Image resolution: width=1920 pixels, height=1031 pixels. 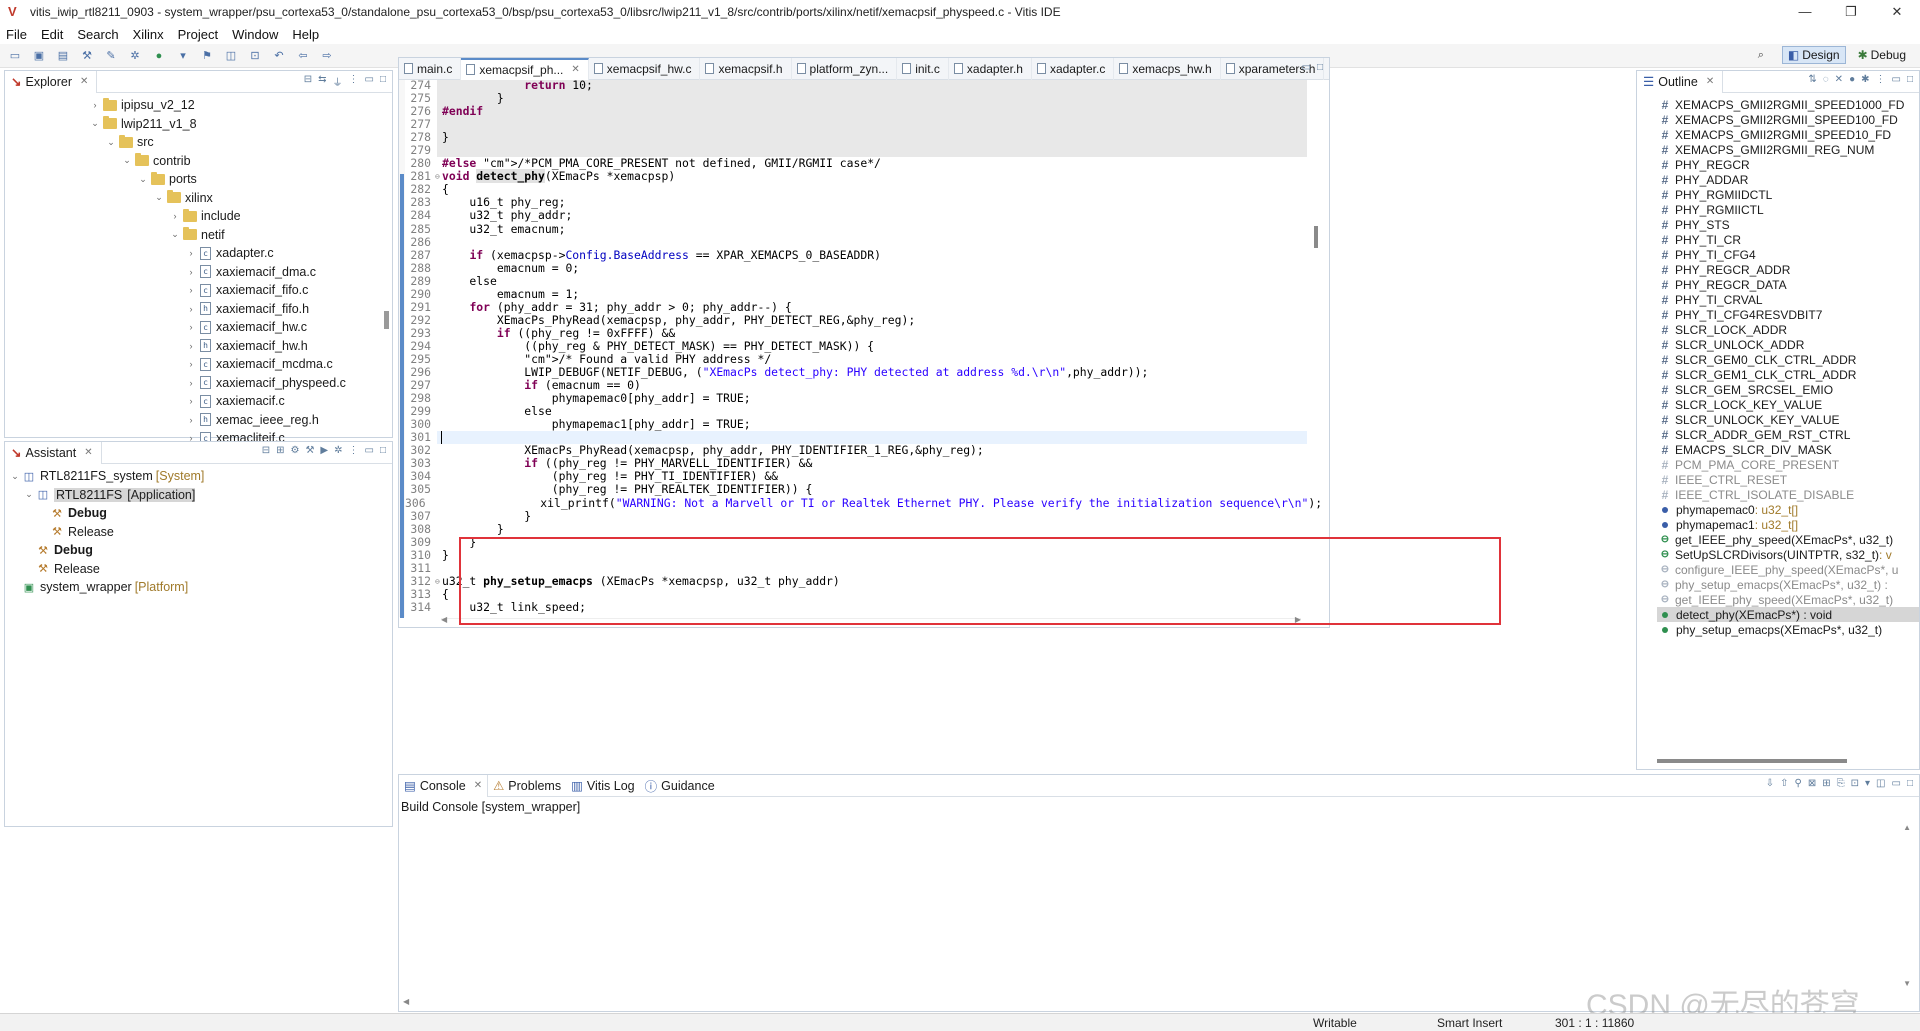 I want to click on outline-item: # XEMACPS_GMII2RGMII_SPEED1000_FD, so click(x=1788, y=104).